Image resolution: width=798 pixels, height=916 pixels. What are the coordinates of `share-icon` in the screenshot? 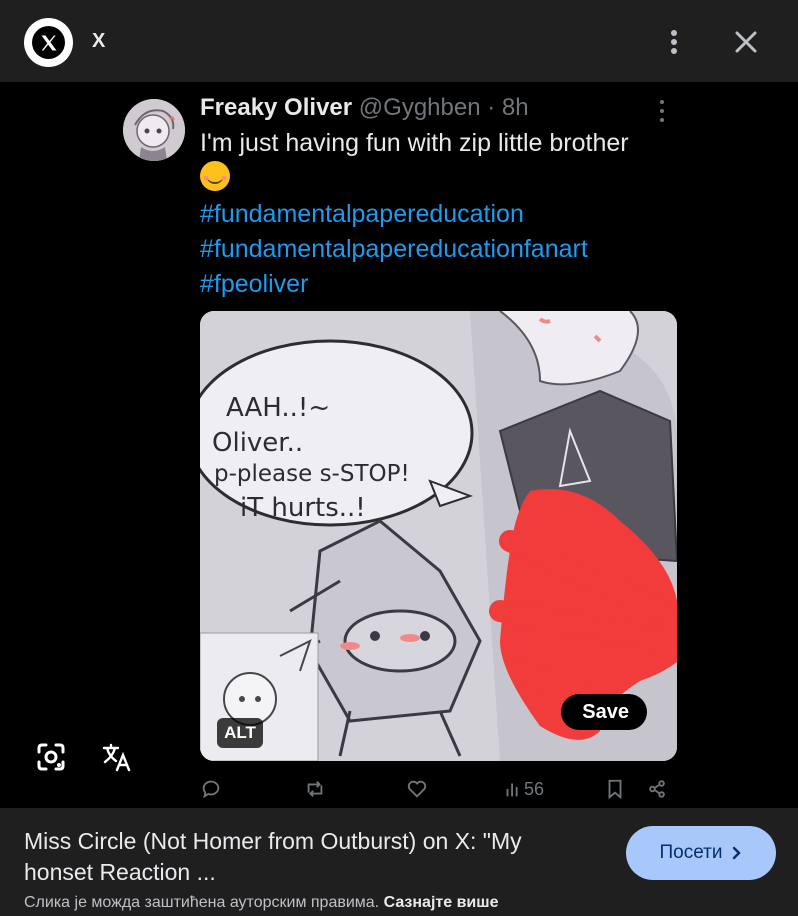 It's located at (657, 789).